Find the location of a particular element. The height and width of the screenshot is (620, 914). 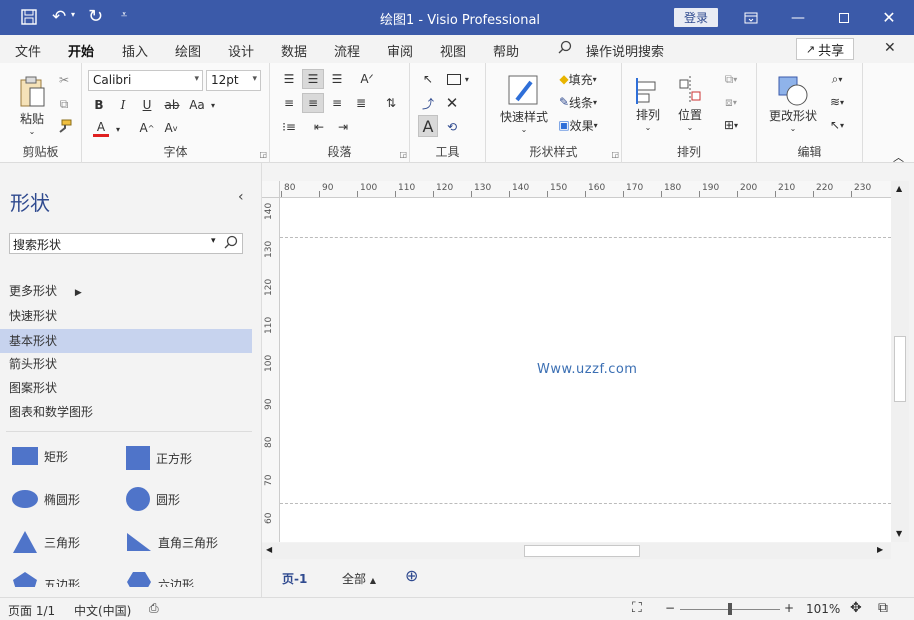

scroll-left-icon: ◀ is located at coordinates (269, 549).